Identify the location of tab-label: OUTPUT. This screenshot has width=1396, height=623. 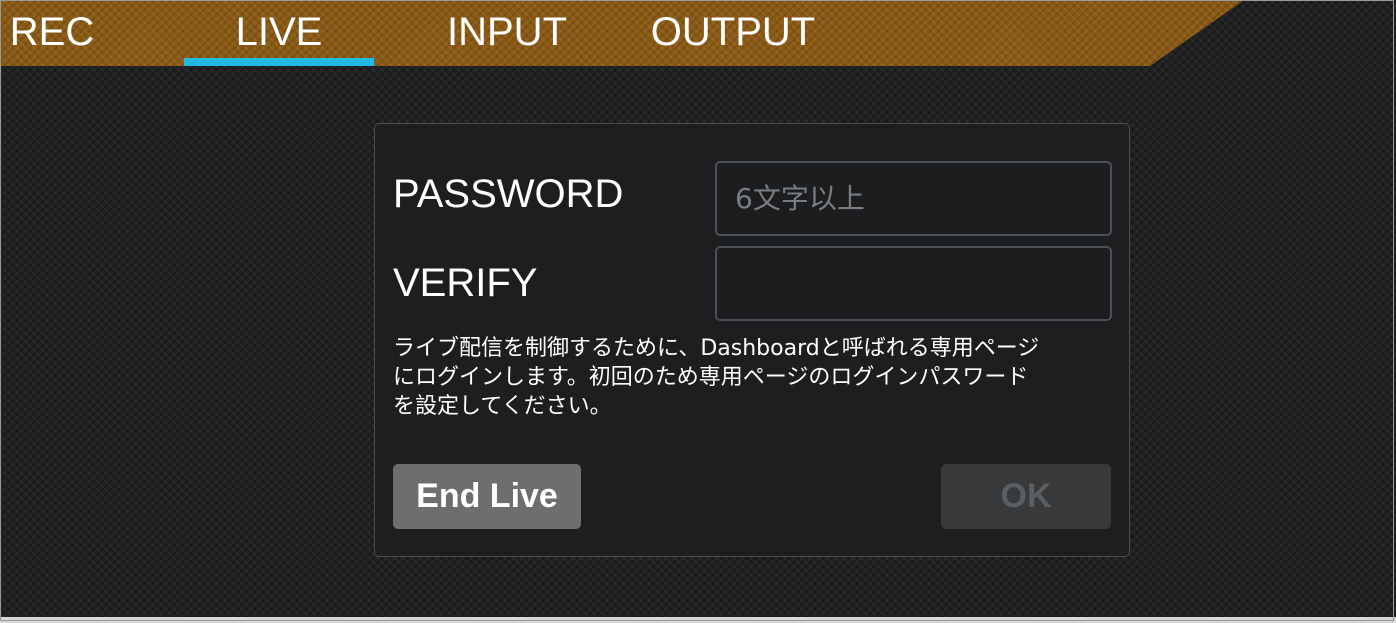
(733, 32).